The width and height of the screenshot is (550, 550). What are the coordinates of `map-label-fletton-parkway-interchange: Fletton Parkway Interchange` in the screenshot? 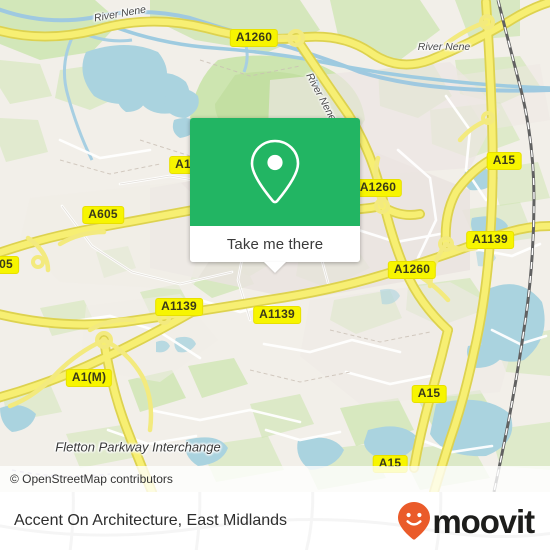 It's located at (138, 447).